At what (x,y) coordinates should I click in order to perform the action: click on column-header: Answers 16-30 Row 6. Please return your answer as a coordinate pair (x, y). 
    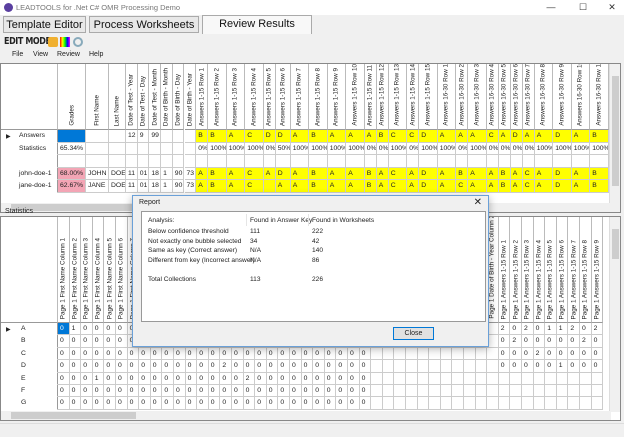
    Looking at the image, I should click on (516, 97).